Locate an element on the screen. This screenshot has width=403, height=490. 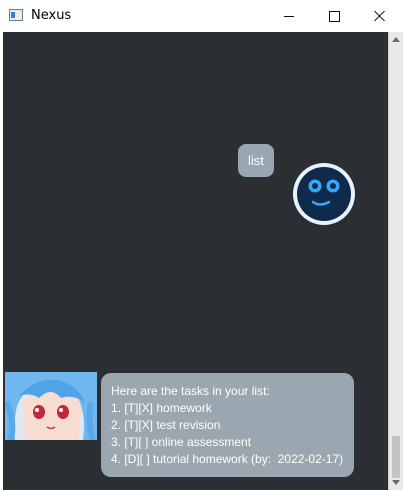
bot-reply-line: Here are the tasks in your list: is located at coordinates (190, 391).